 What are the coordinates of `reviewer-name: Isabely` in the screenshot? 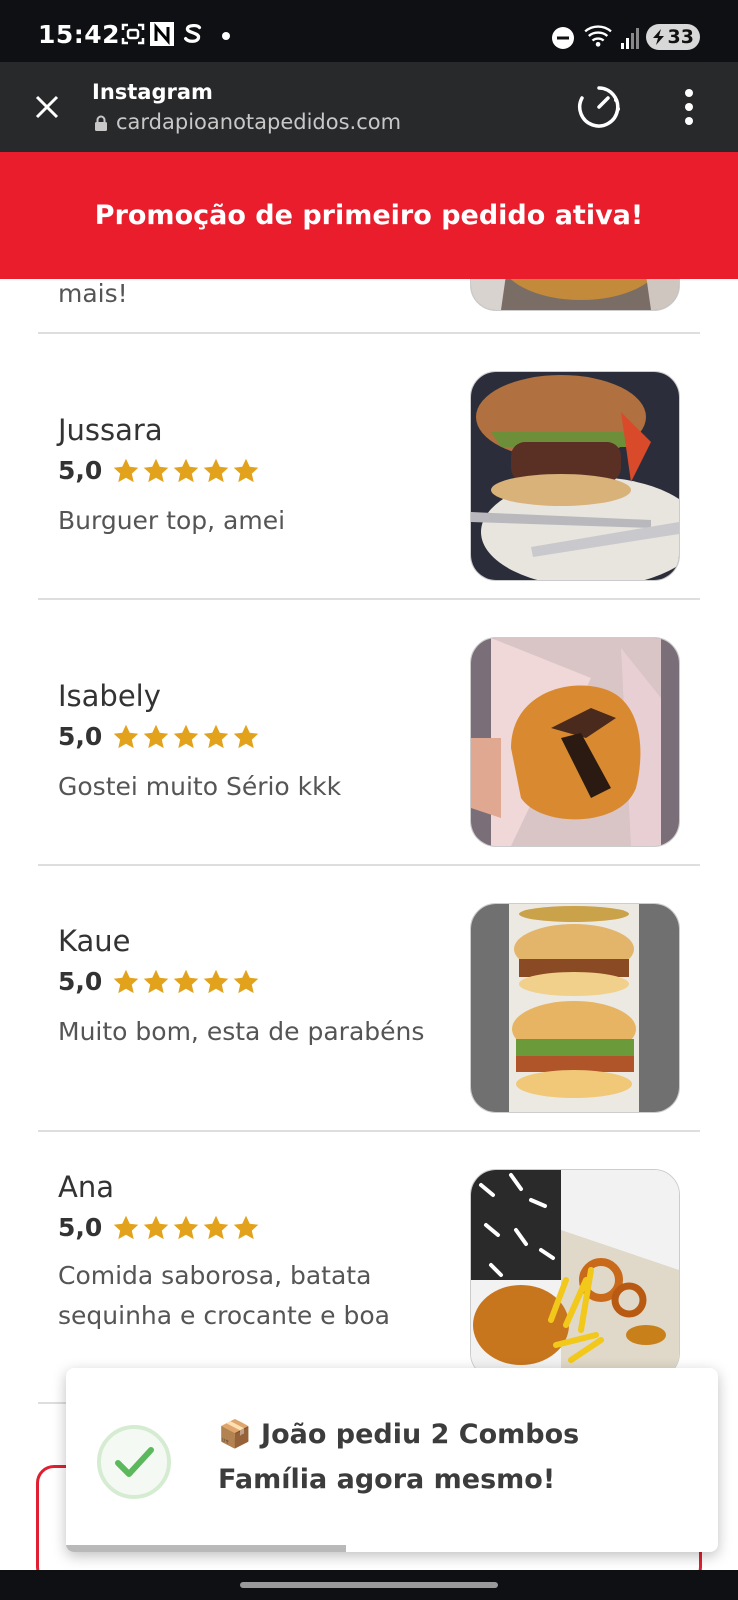 It's located at (109, 696).